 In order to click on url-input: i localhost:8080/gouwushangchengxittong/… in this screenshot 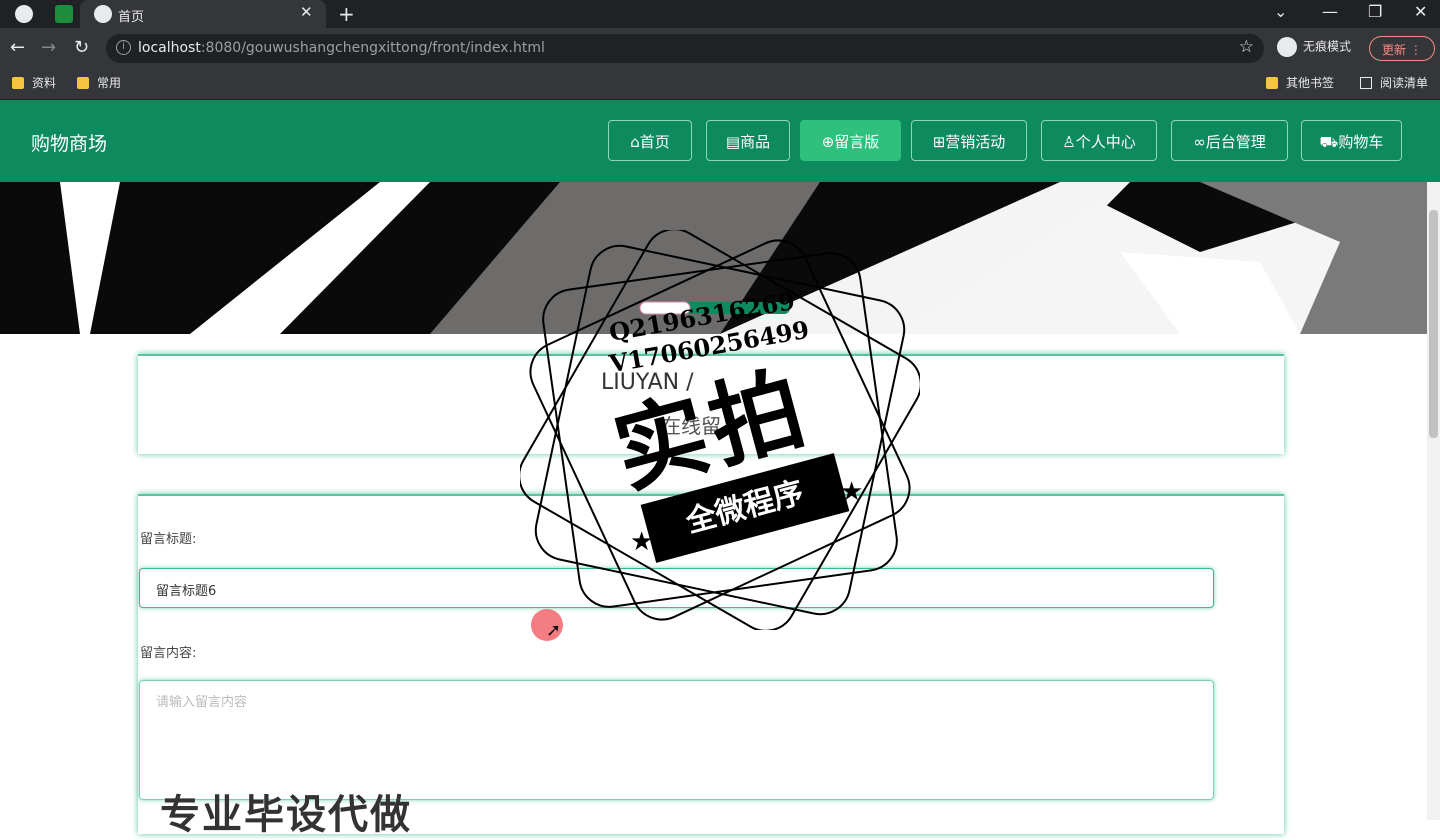, I will do `click(685, 48)`.